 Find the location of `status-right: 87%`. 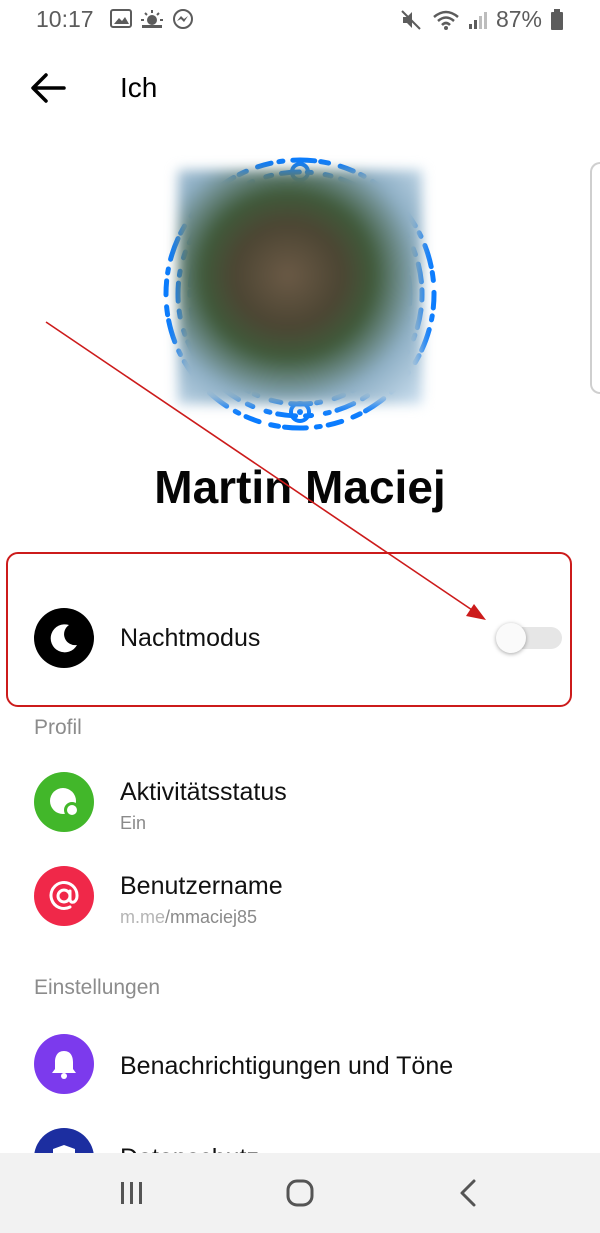

status-right: 87% is located at coordinates (482, 19).